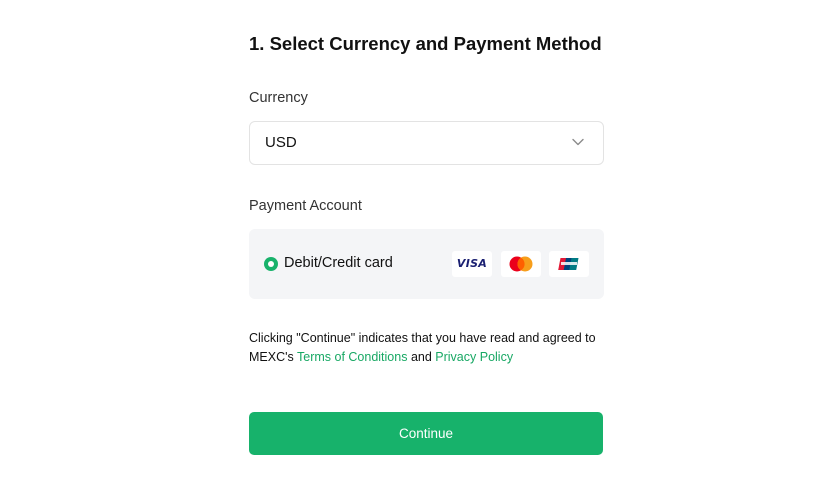  I want to click on unionpay-logo, so click(569, 264).